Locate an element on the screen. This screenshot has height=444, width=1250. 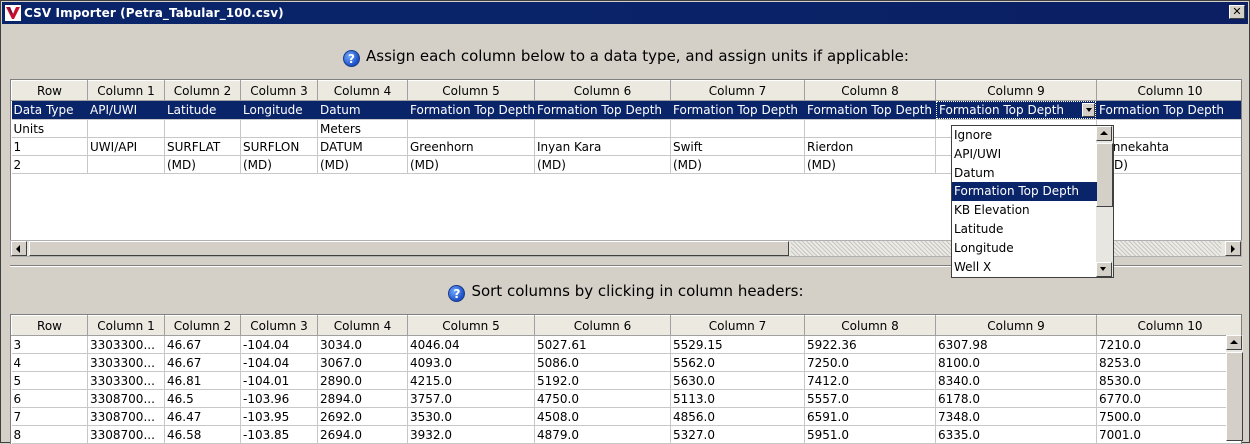
preview-cell: 5557.0 is located at coordinates (870, 398).